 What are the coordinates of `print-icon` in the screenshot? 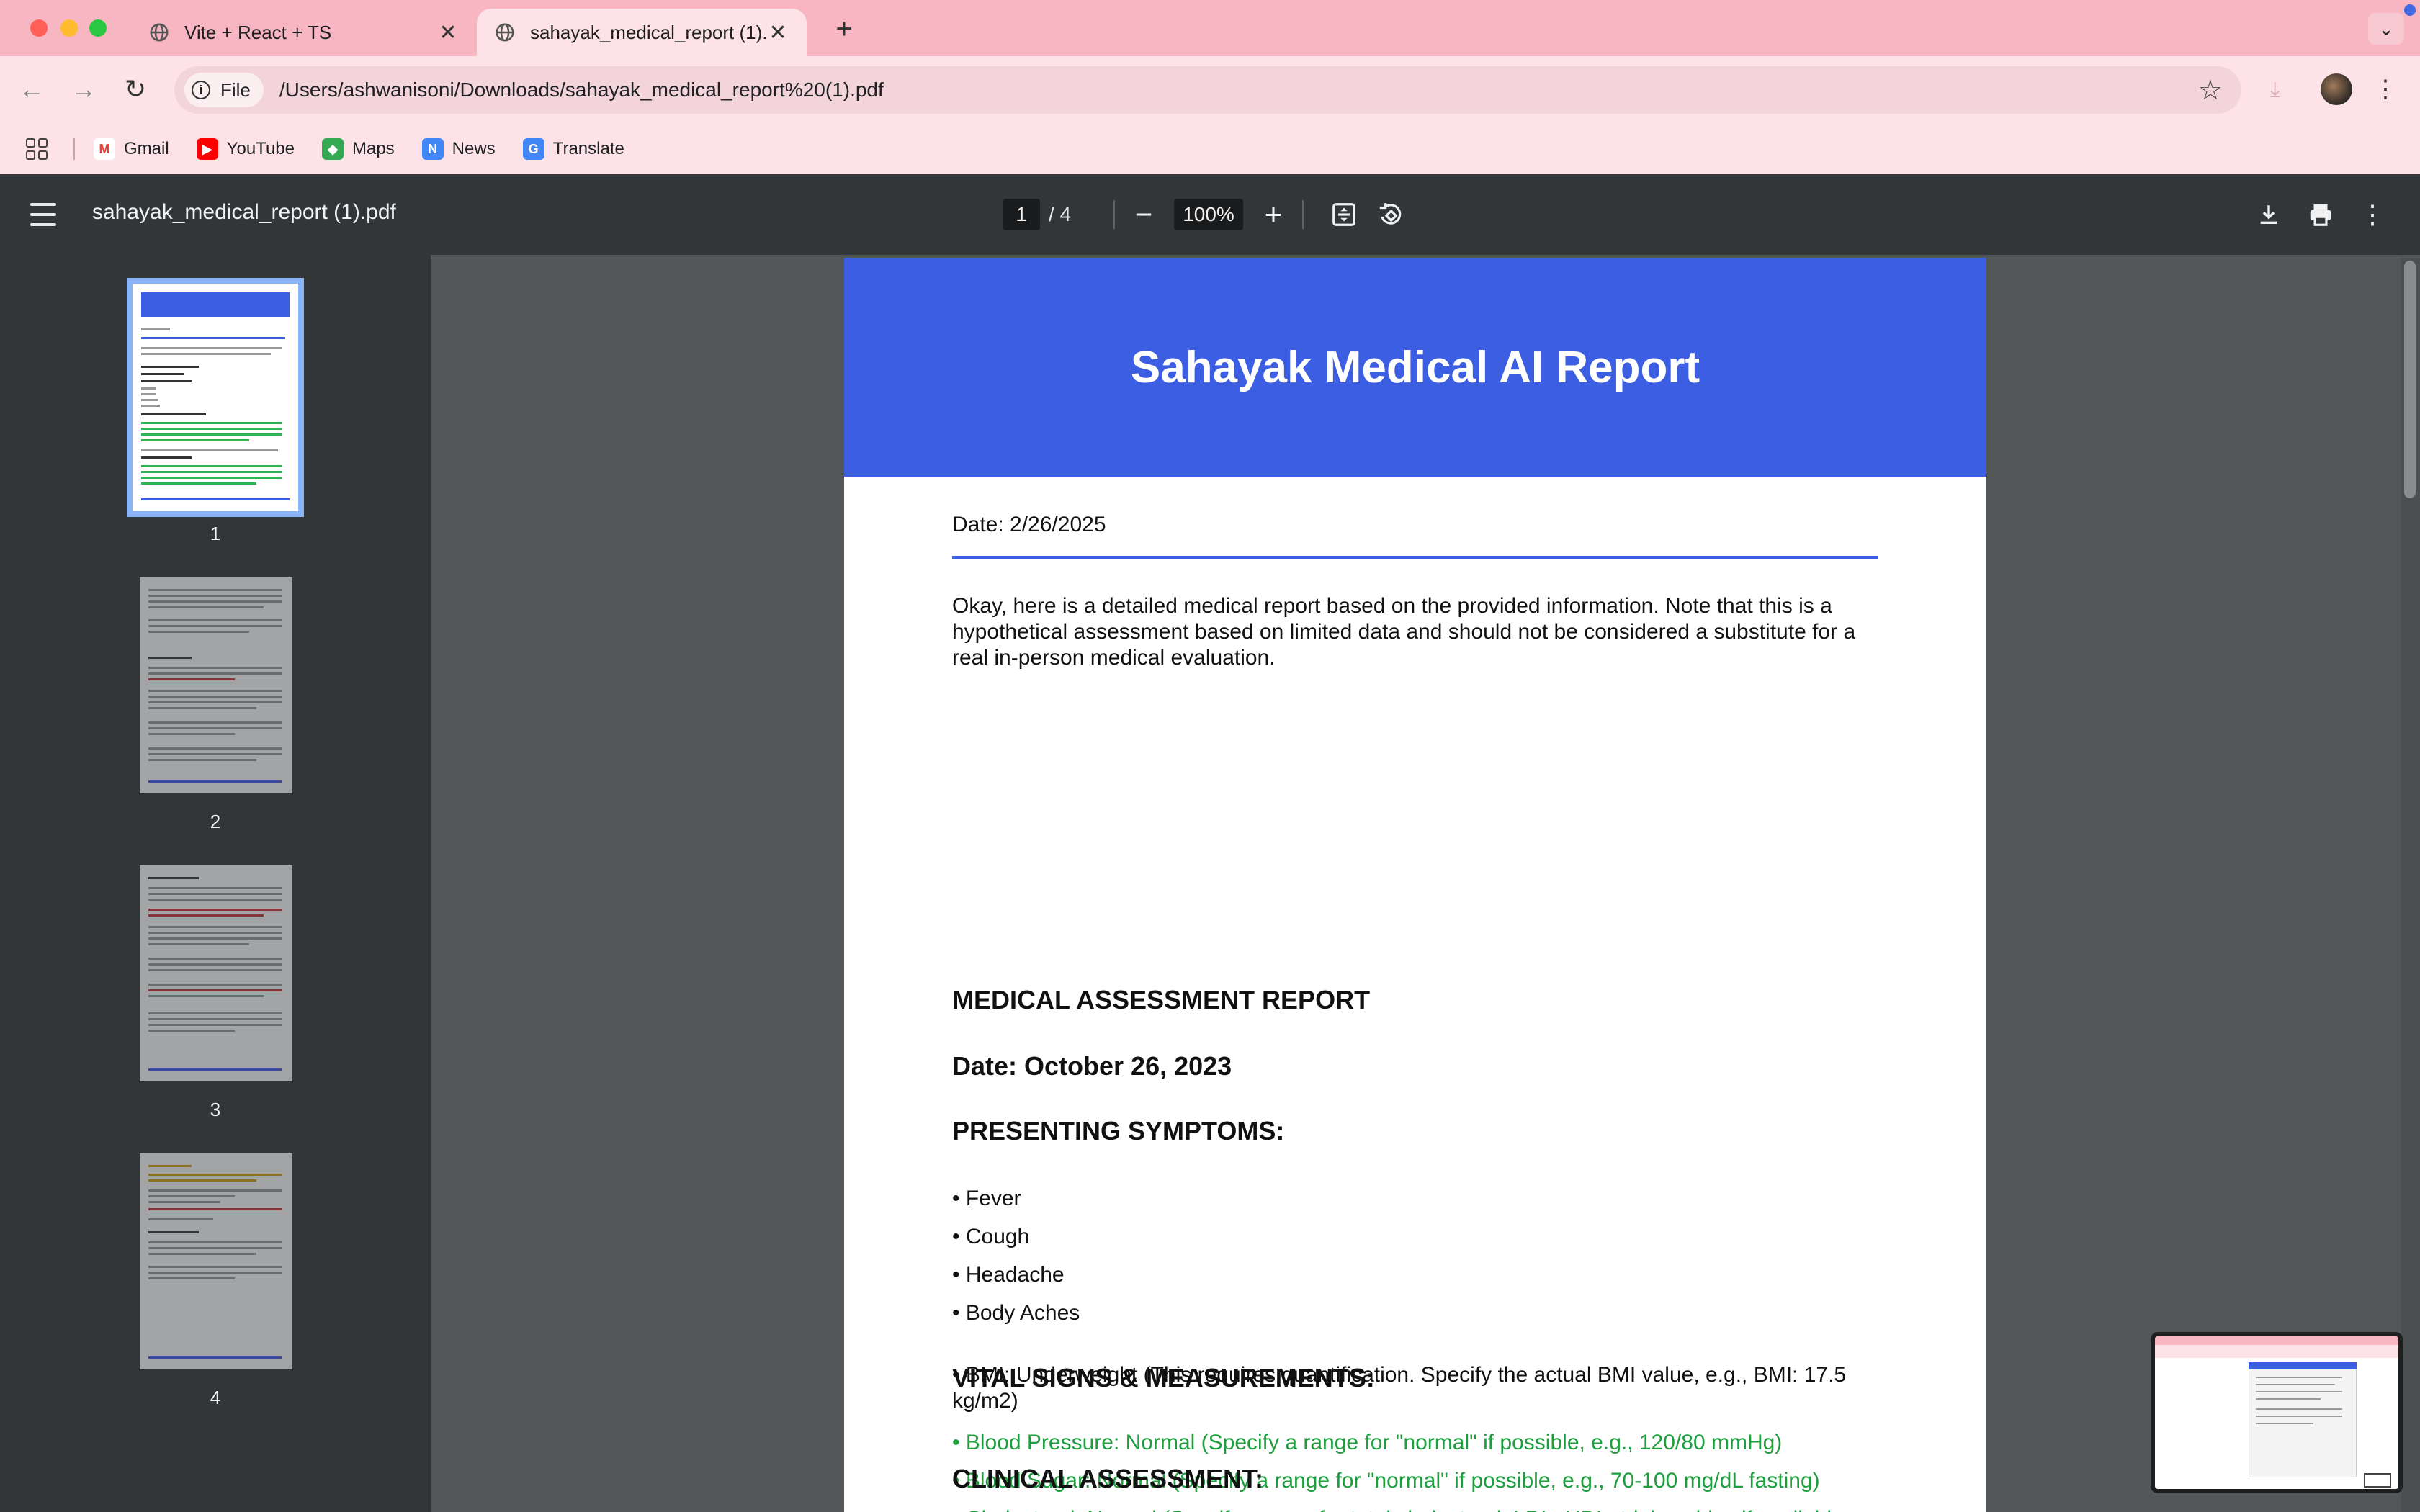 It's located at (2320, 214).